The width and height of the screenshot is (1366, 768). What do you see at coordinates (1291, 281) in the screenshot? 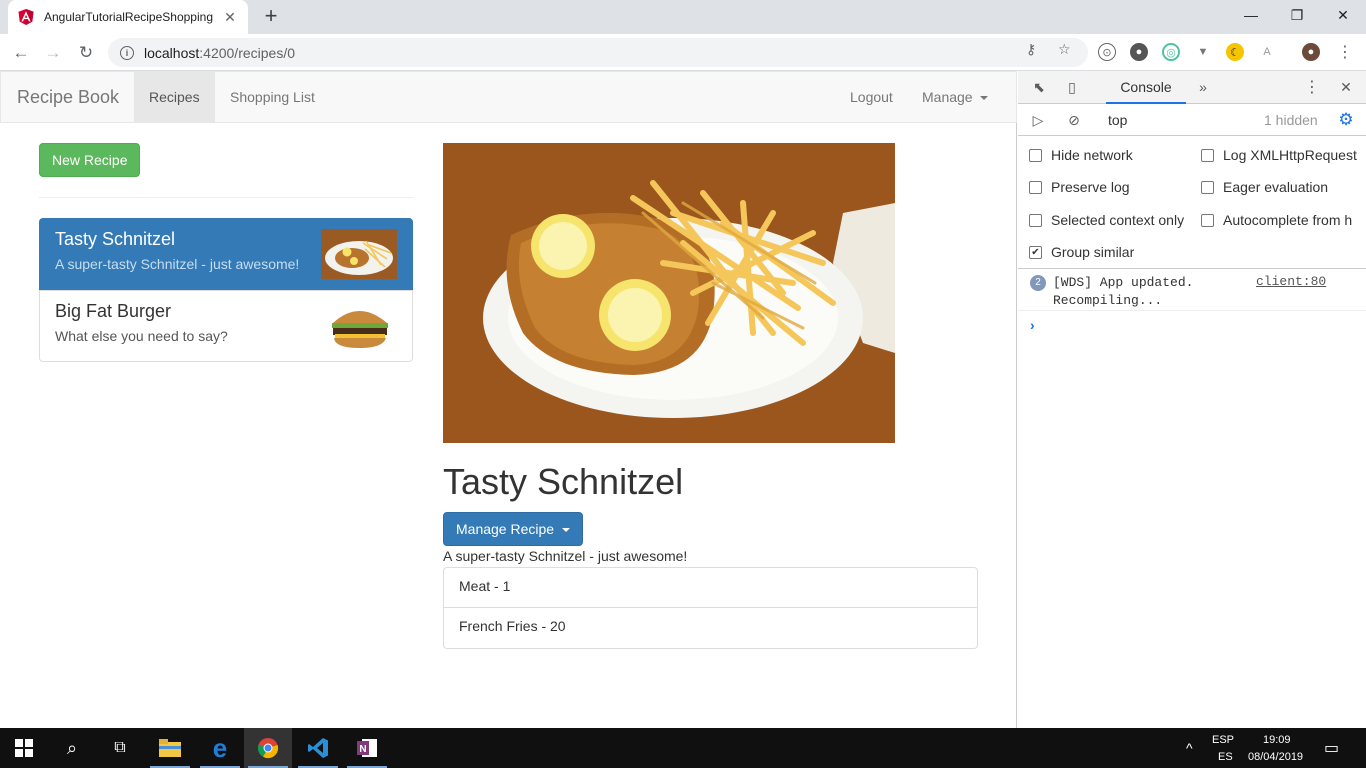
I see `message-source-link: client:80` at bounding box center [1291, 281].